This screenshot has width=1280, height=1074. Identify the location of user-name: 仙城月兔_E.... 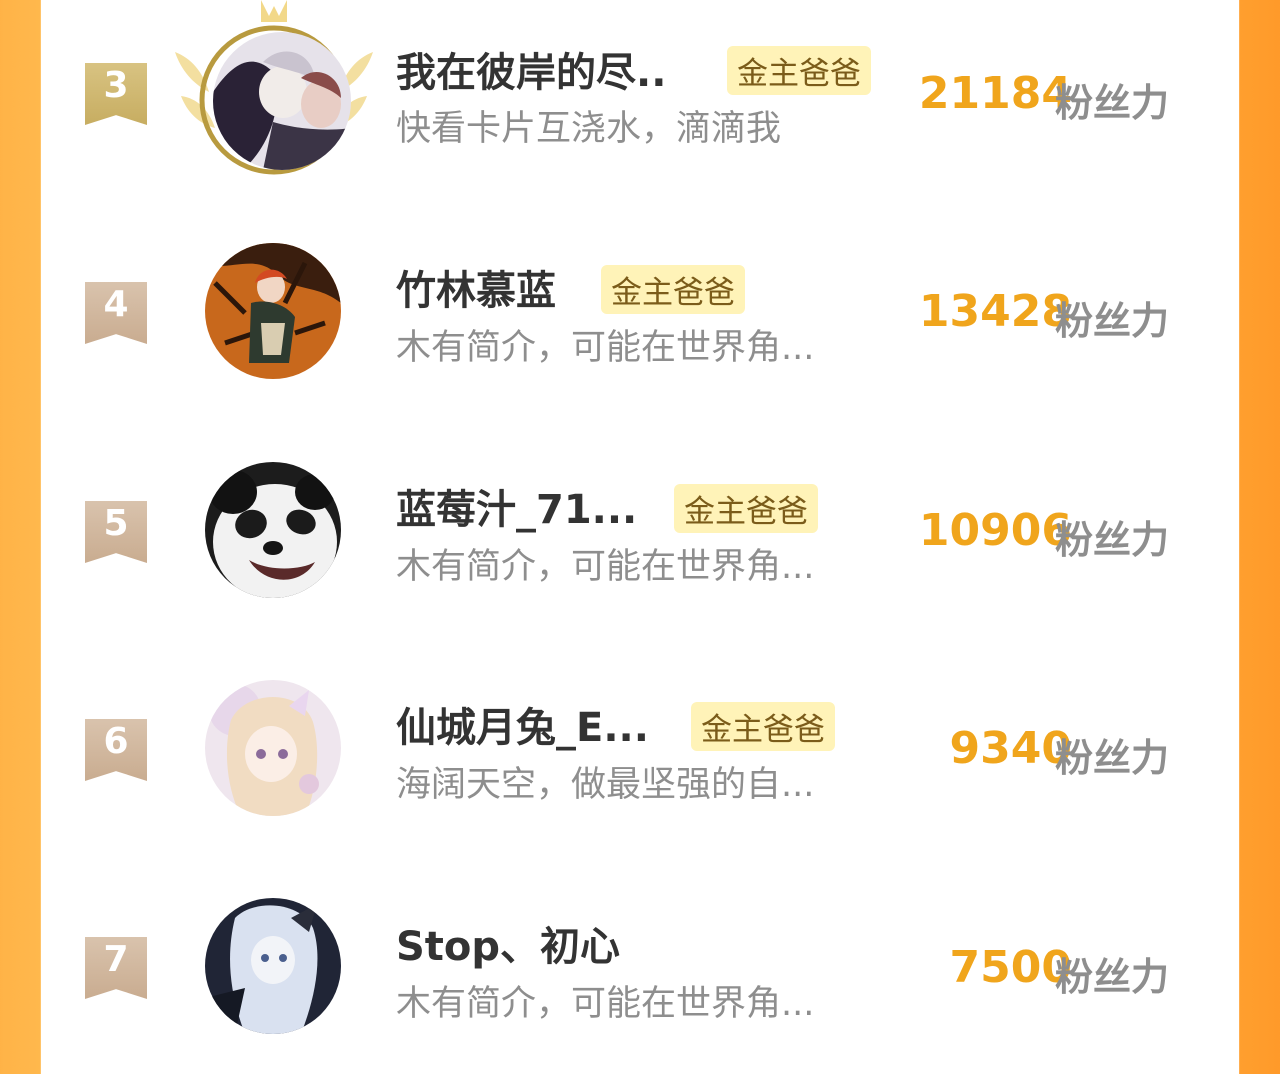
(522, 724).